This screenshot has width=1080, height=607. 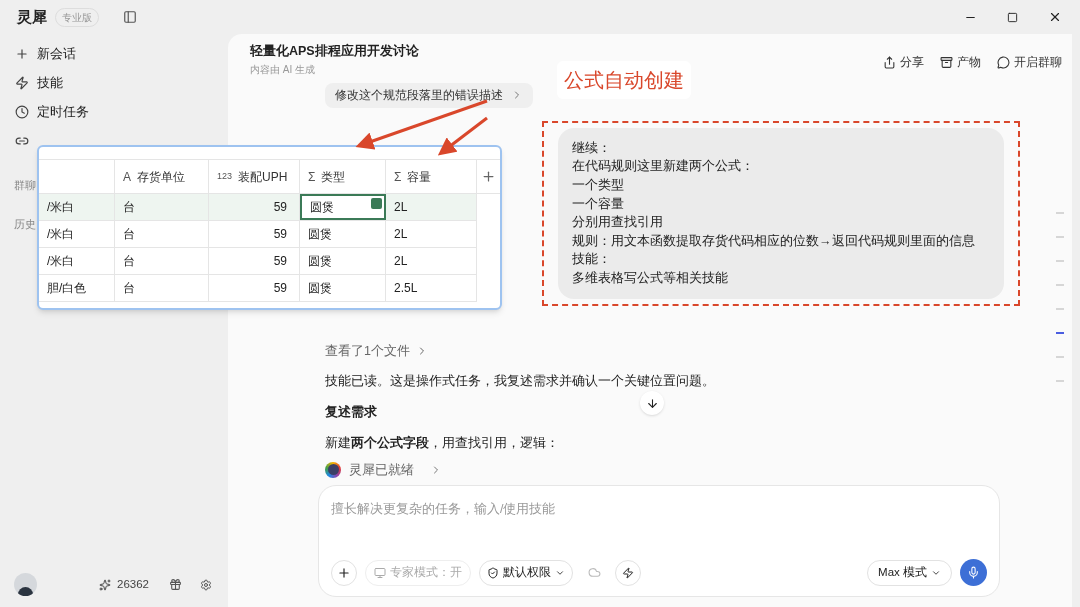 What do you see at coordinates (124, 584) in the screenshot?
I see `credits-button: 26362` at bounding box center [124, 584].